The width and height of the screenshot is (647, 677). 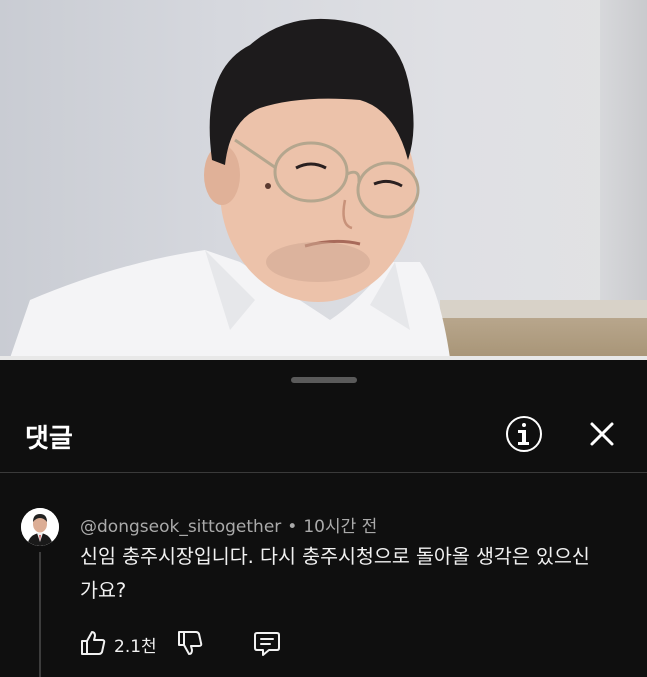 What do you see at coordinates (93, 643) in the screenshot?
I see `thumbs-up-icon` at bounding box center [93, 643].